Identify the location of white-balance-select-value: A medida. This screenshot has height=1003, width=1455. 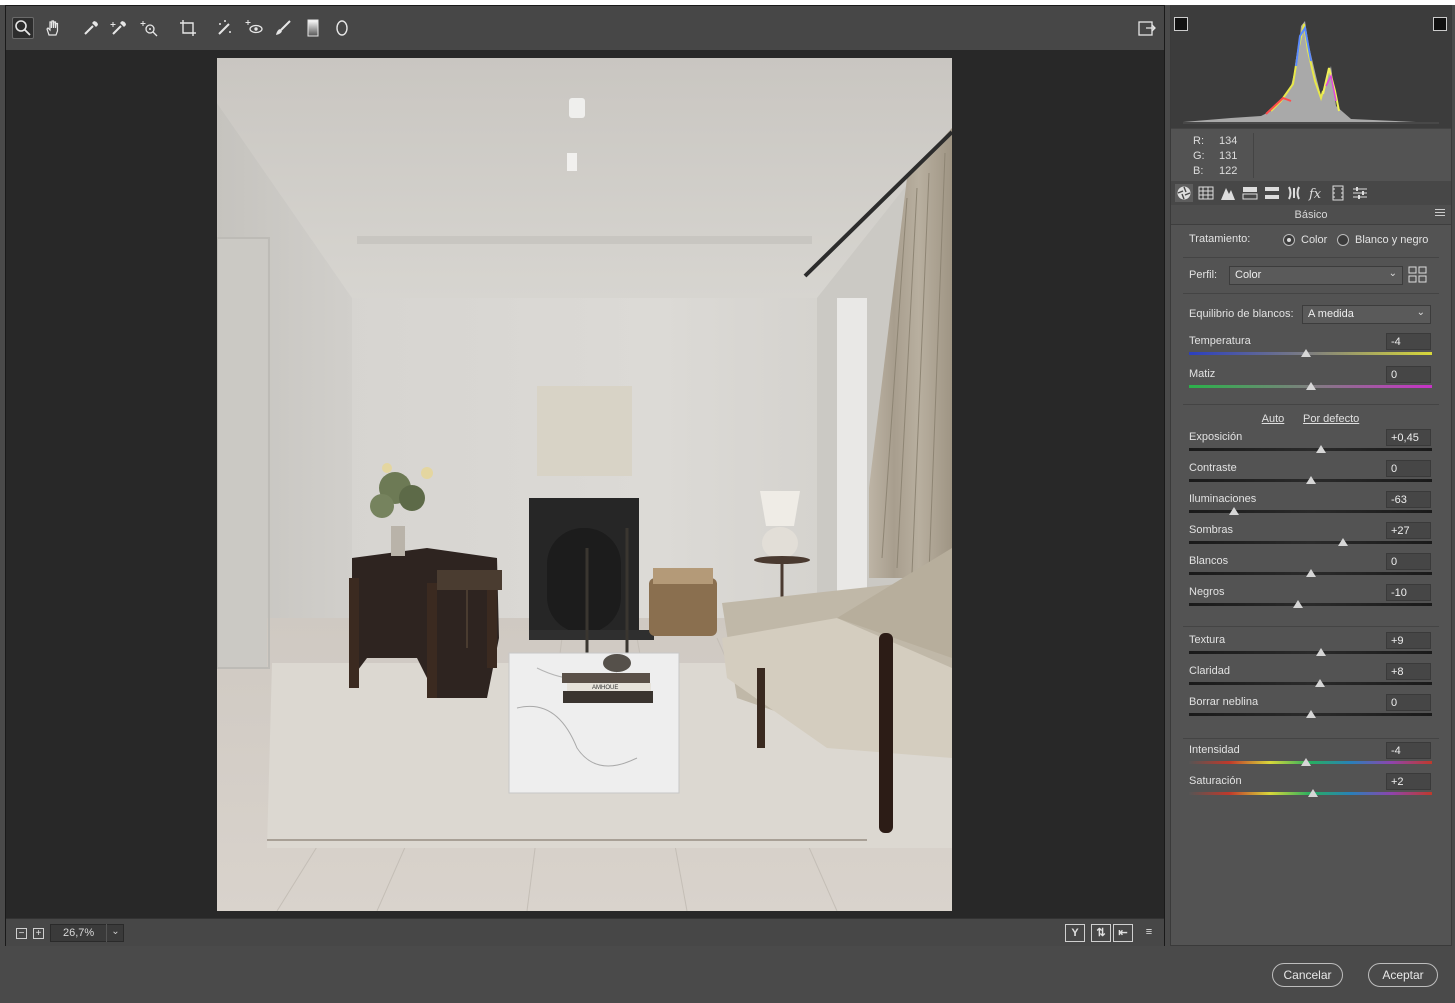
(1331, 314).